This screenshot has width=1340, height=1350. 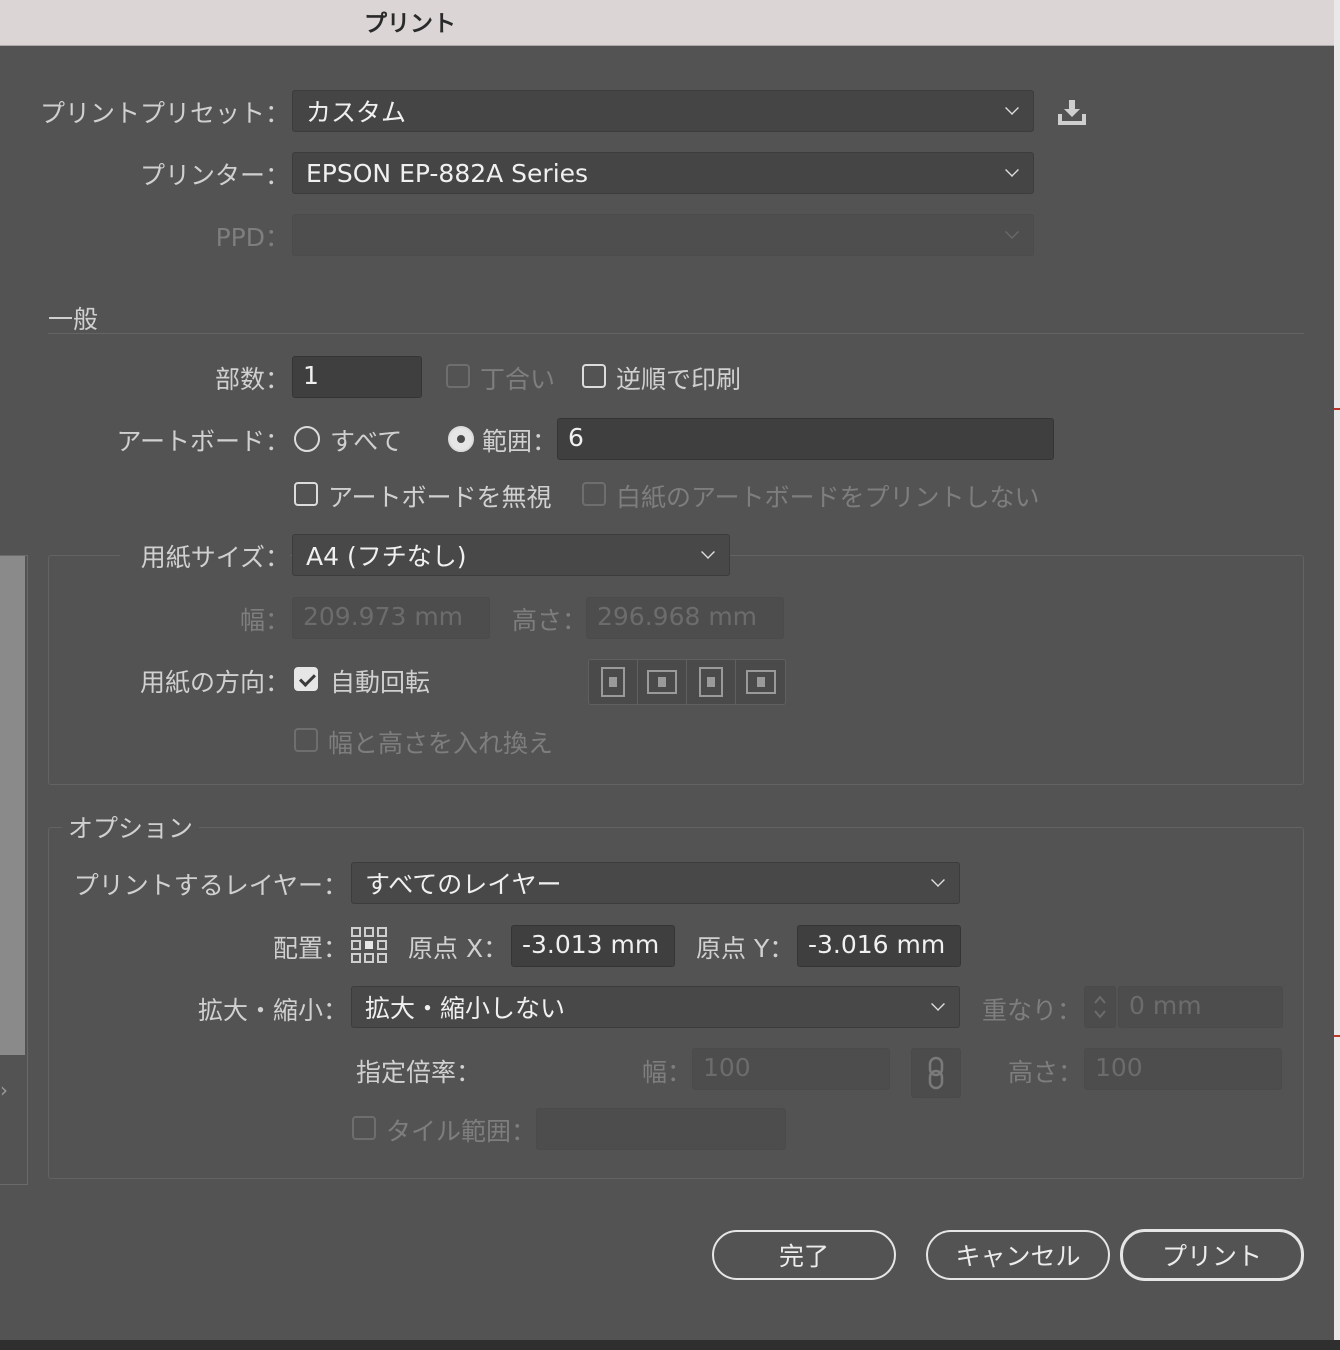 I want to click on reverse-order-label: 逆順で印刷, so click(x=679, y=379).